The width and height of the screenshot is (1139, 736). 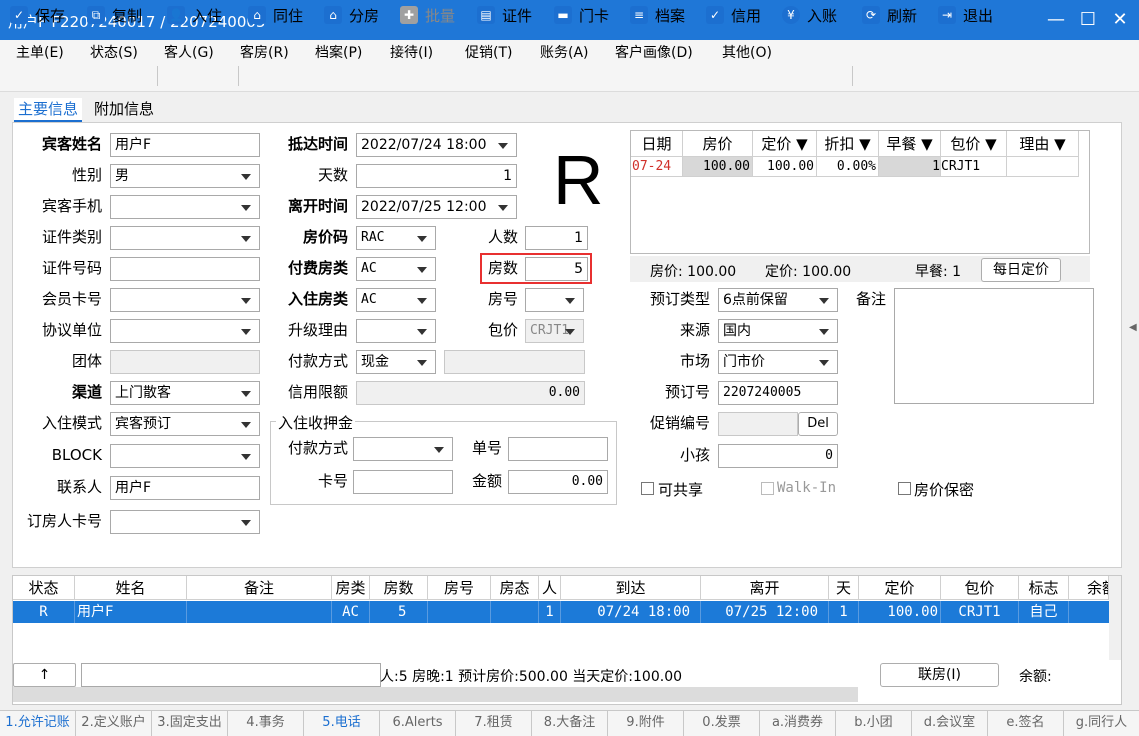 What do you see at coordinates (910, 167) in the screenshot?
I see `rate-grid-cell-breakfast: 1` at bounding box center [910, 167].